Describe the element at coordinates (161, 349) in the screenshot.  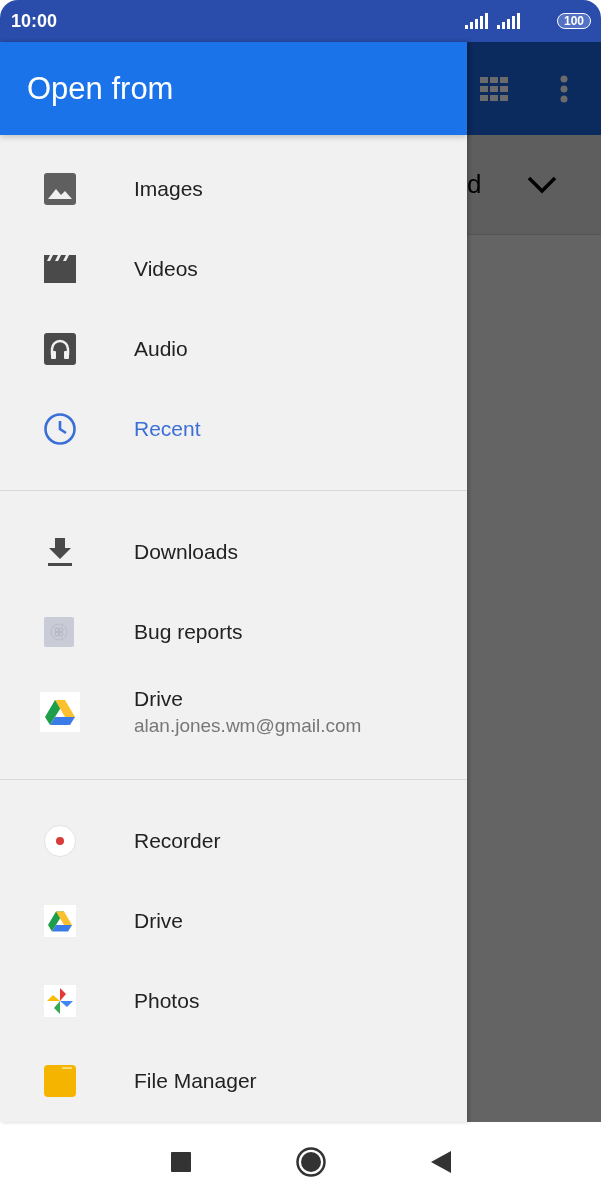
I see `item-label: Audio` at that location.